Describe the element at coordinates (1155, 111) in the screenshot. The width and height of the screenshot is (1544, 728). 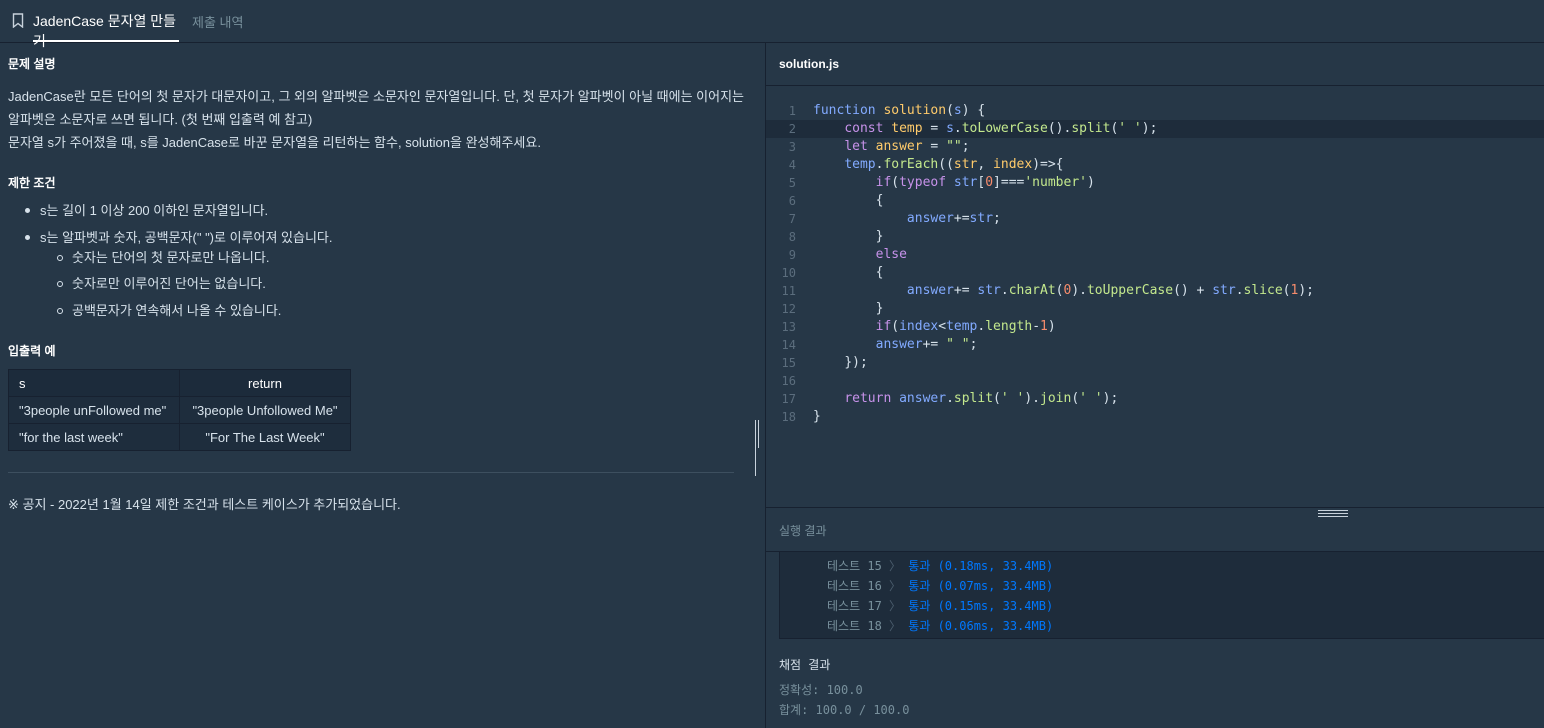
I see `code-line: 1 function solution(s) {` at that location.